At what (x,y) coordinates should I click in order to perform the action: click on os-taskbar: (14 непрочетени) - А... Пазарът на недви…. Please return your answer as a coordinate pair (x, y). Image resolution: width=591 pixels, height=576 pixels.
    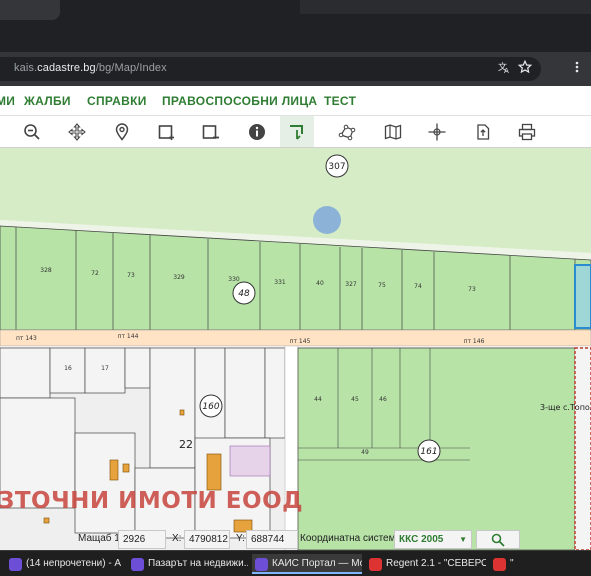
    Looking at the image, I should click on (295, 563).